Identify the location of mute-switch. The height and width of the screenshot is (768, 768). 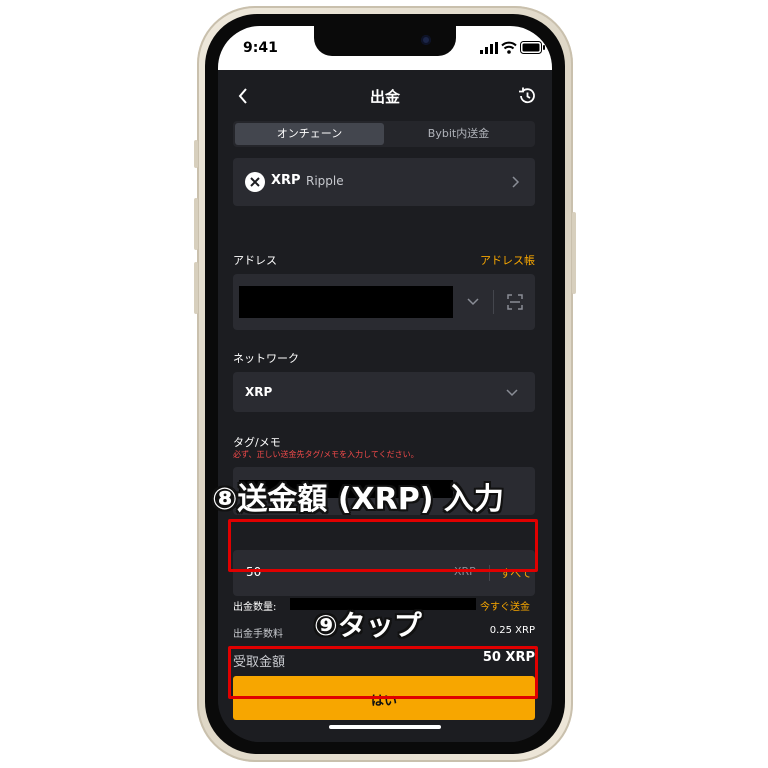
(196, 154).